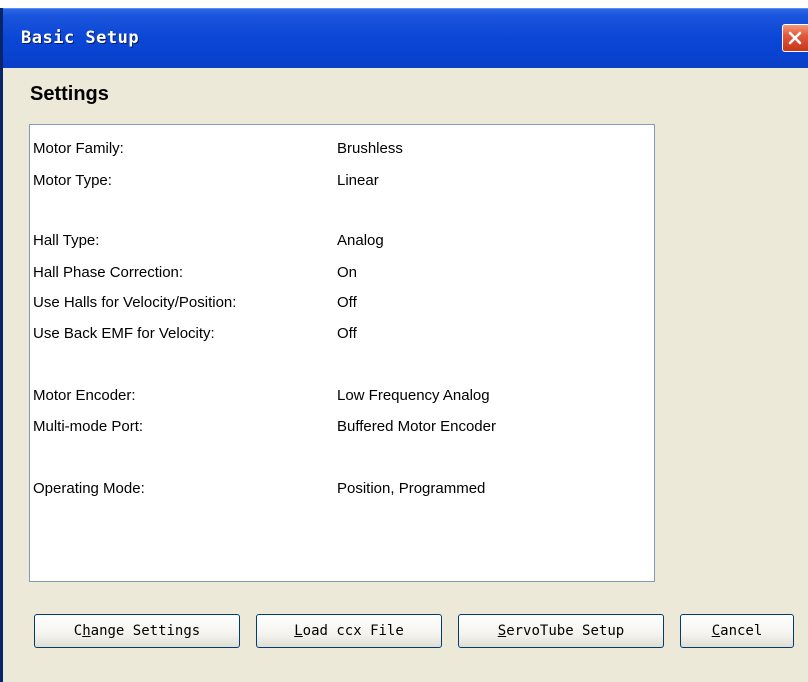 This screenshot has width=808, height=682. I want to click on settings-heading: Settings, so click(69, 94).